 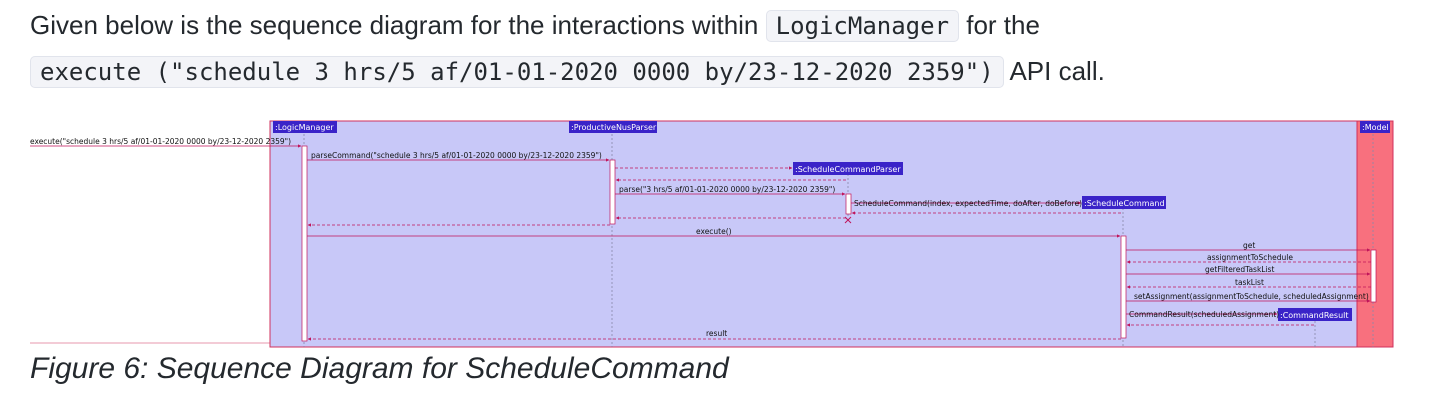 I want to click on activation-schedulecommand, so click(x=1123, y=287).